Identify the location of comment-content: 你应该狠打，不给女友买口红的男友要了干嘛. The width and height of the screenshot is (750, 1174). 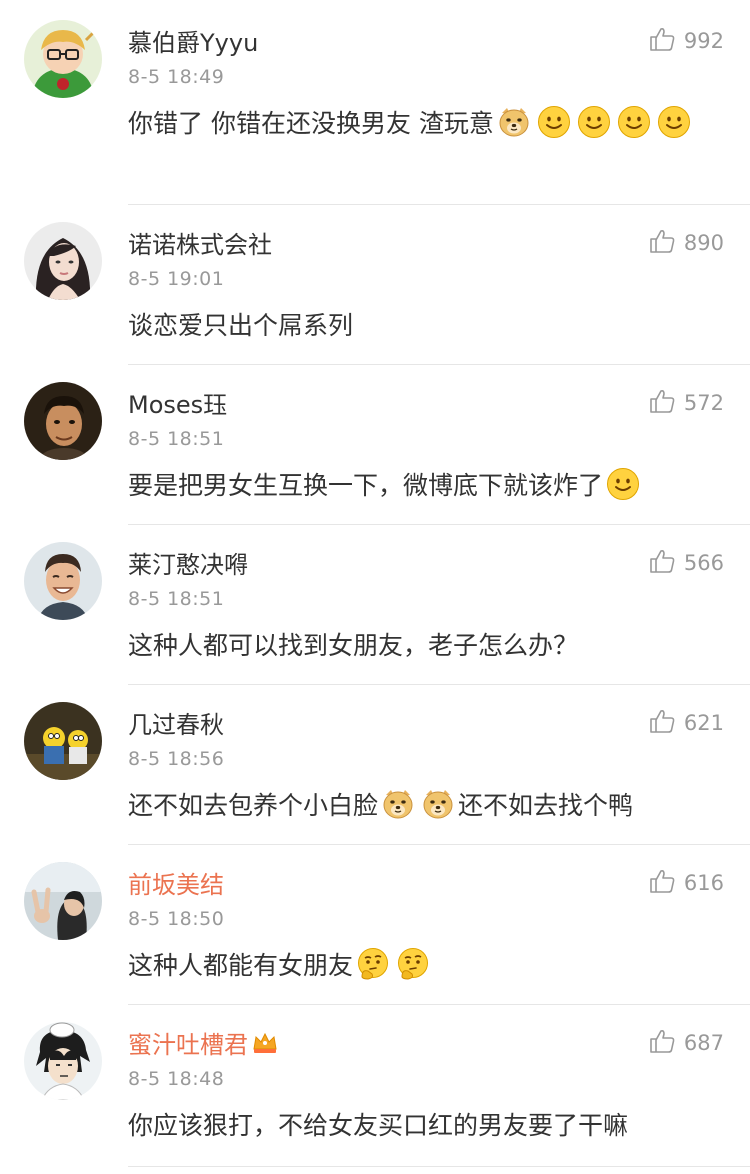
(418, 1126).